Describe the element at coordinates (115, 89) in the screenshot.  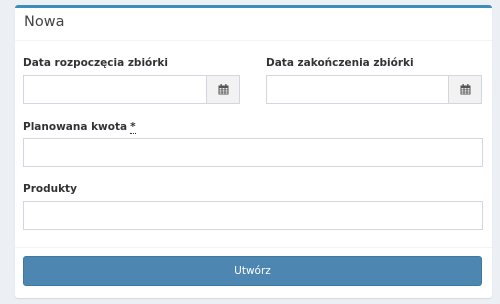
I see `start-date-input` at that location.